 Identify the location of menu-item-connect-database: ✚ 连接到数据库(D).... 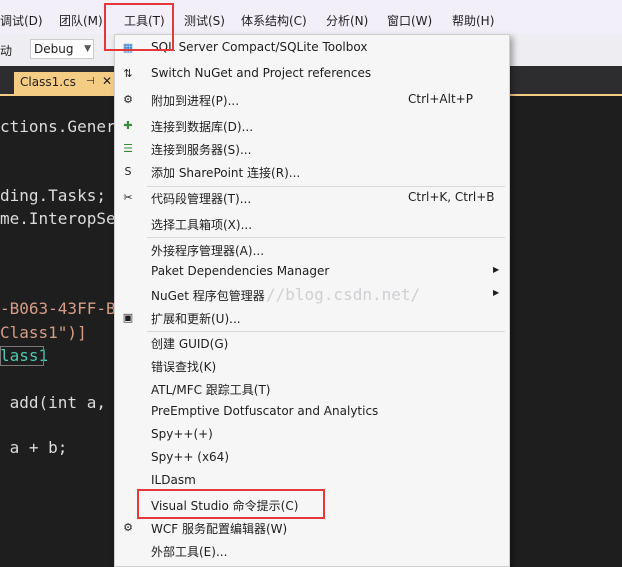
(312, 126).